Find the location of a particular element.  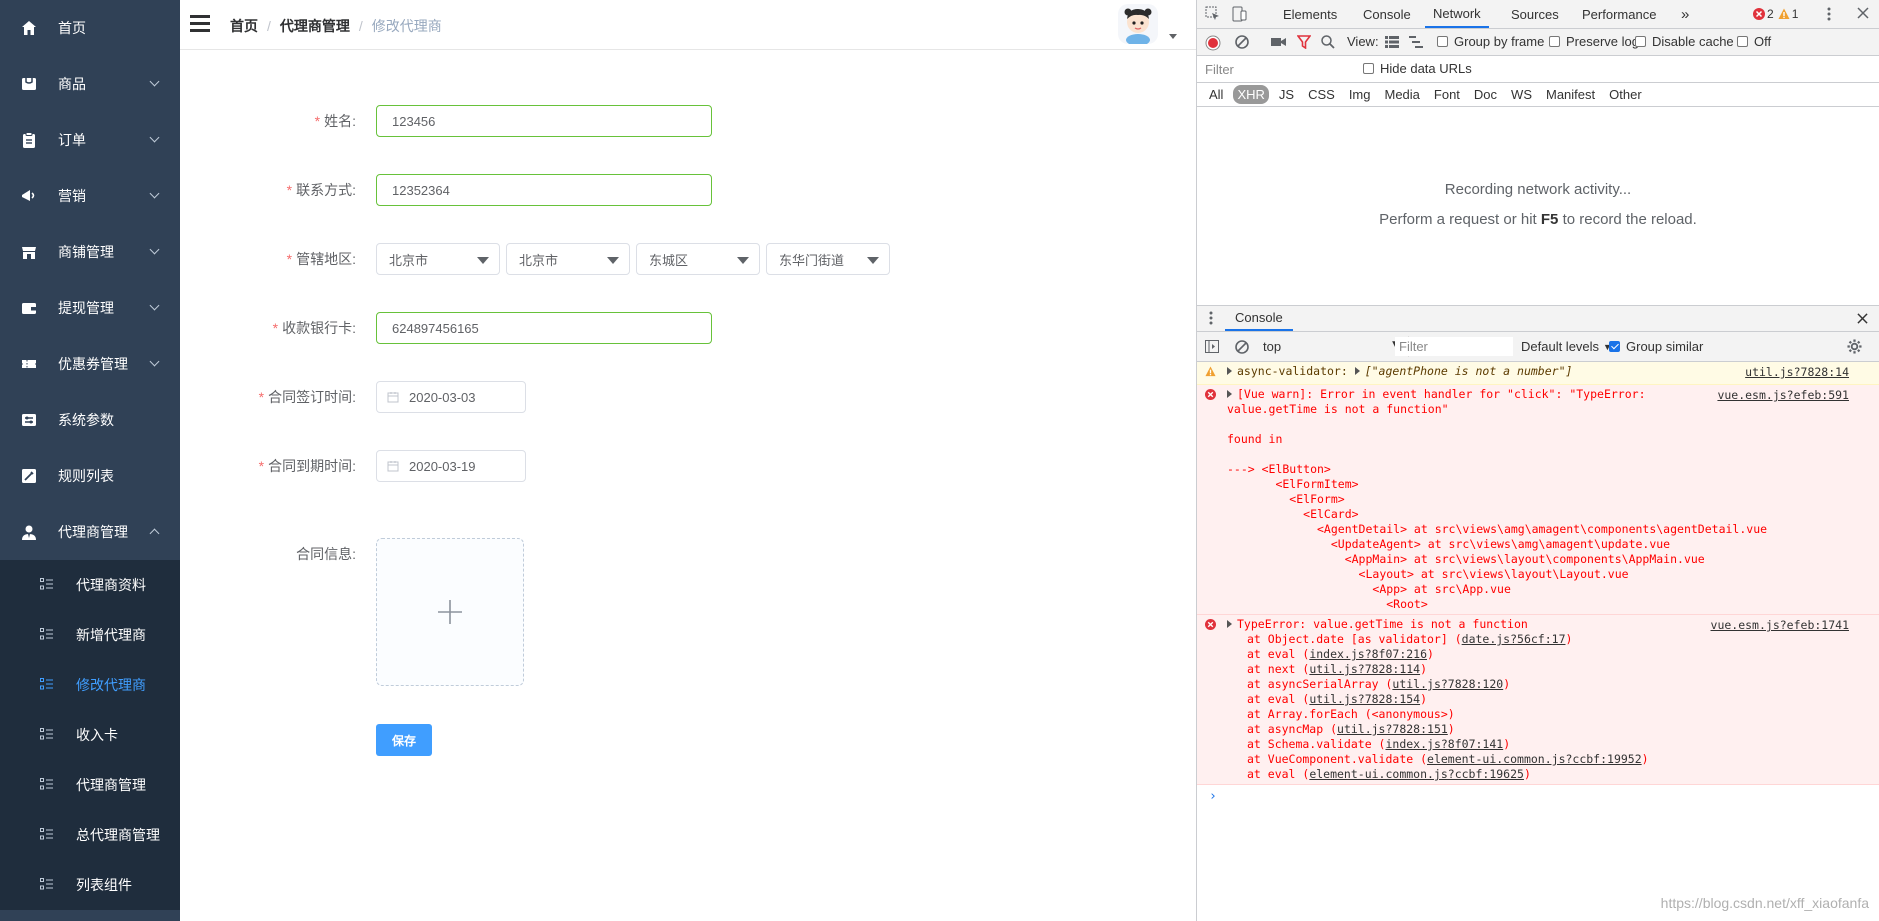

screenshot-icon is located at coordinates (1279, 42).